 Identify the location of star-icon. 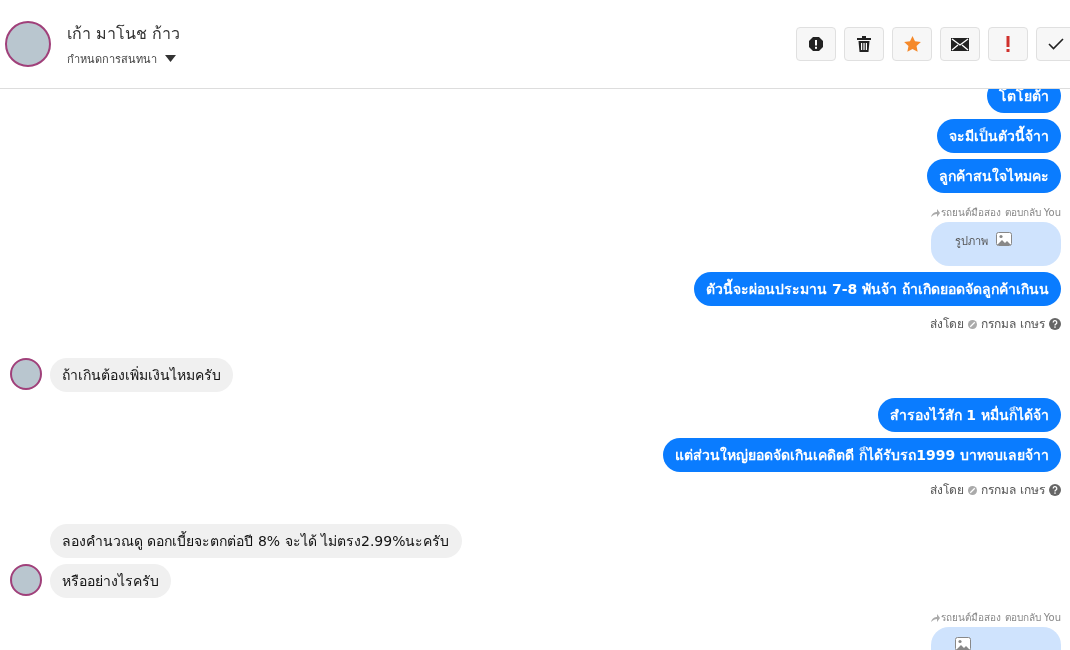
(912, 44).